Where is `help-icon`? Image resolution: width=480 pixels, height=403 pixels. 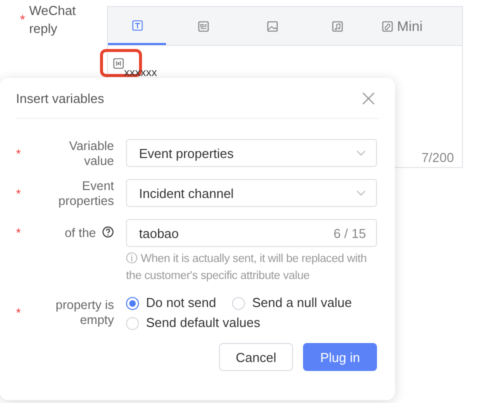 help-icon is located at coordinates (108, 232).